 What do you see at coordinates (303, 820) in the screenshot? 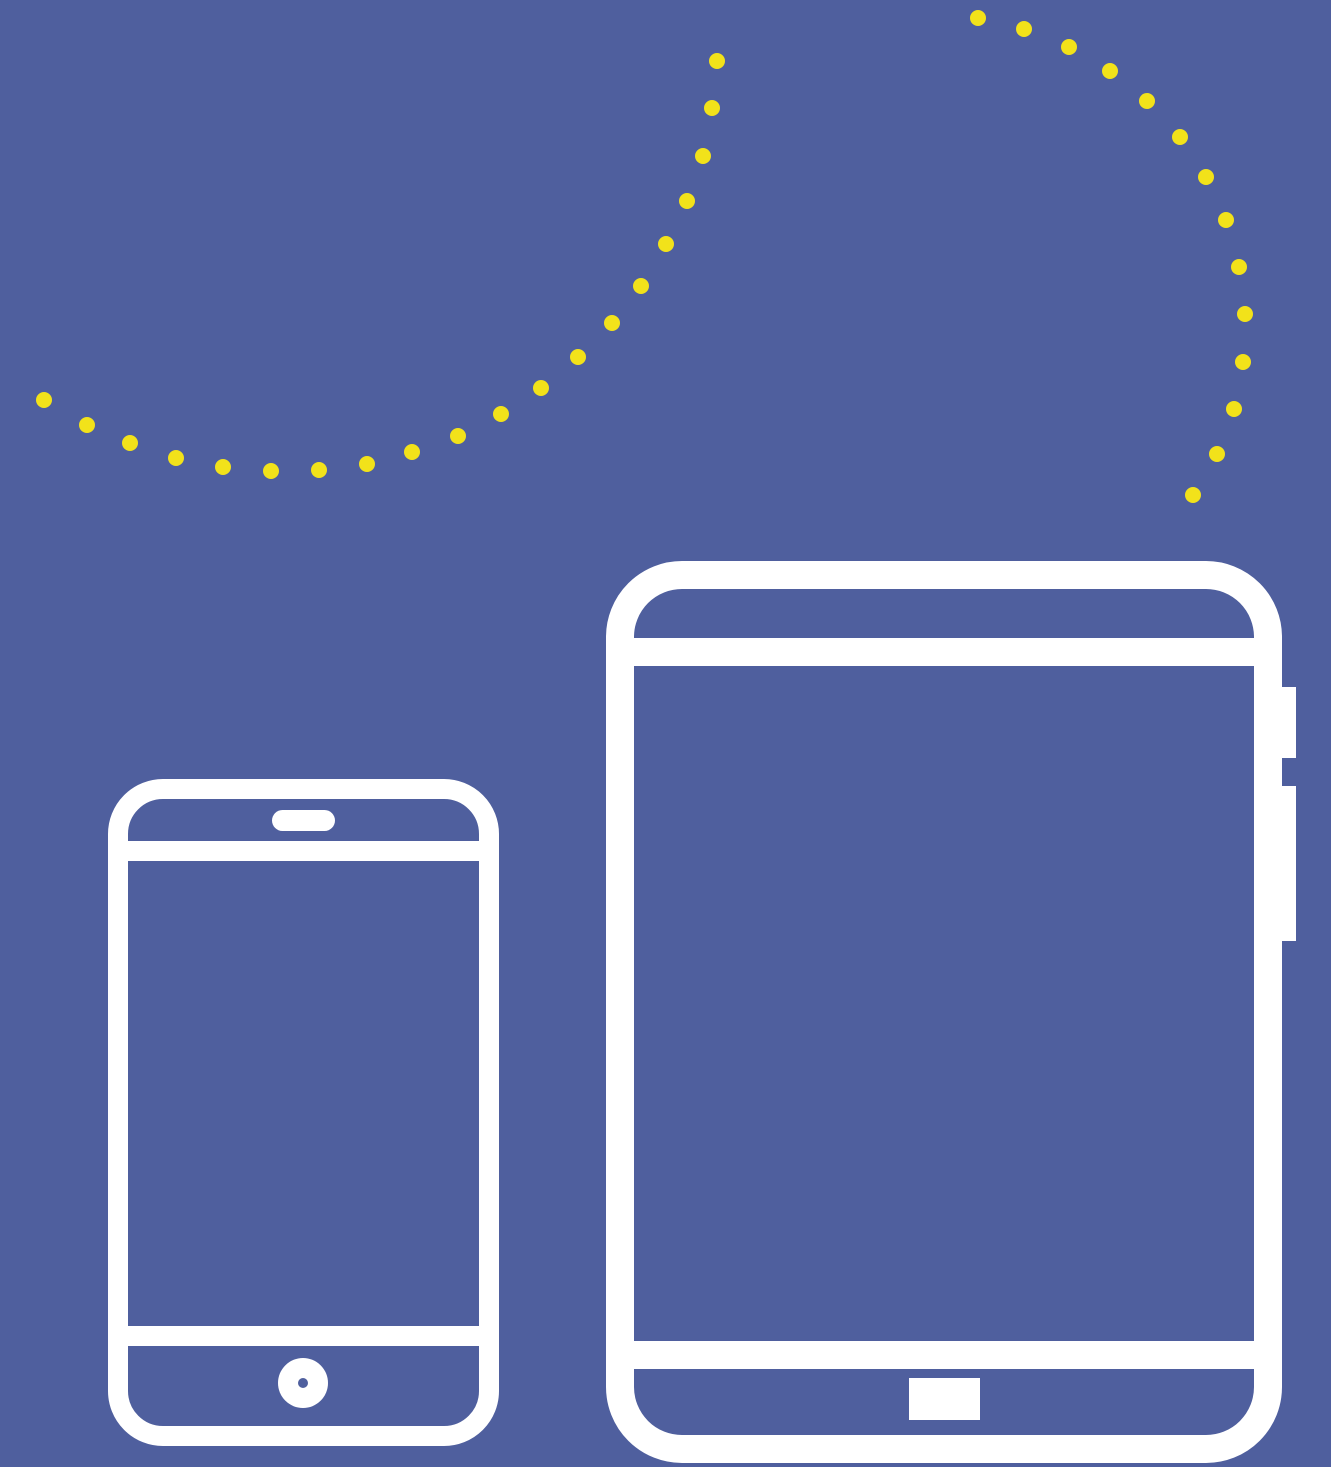
I see `phone-speaker` at bounding box center [303, 820].